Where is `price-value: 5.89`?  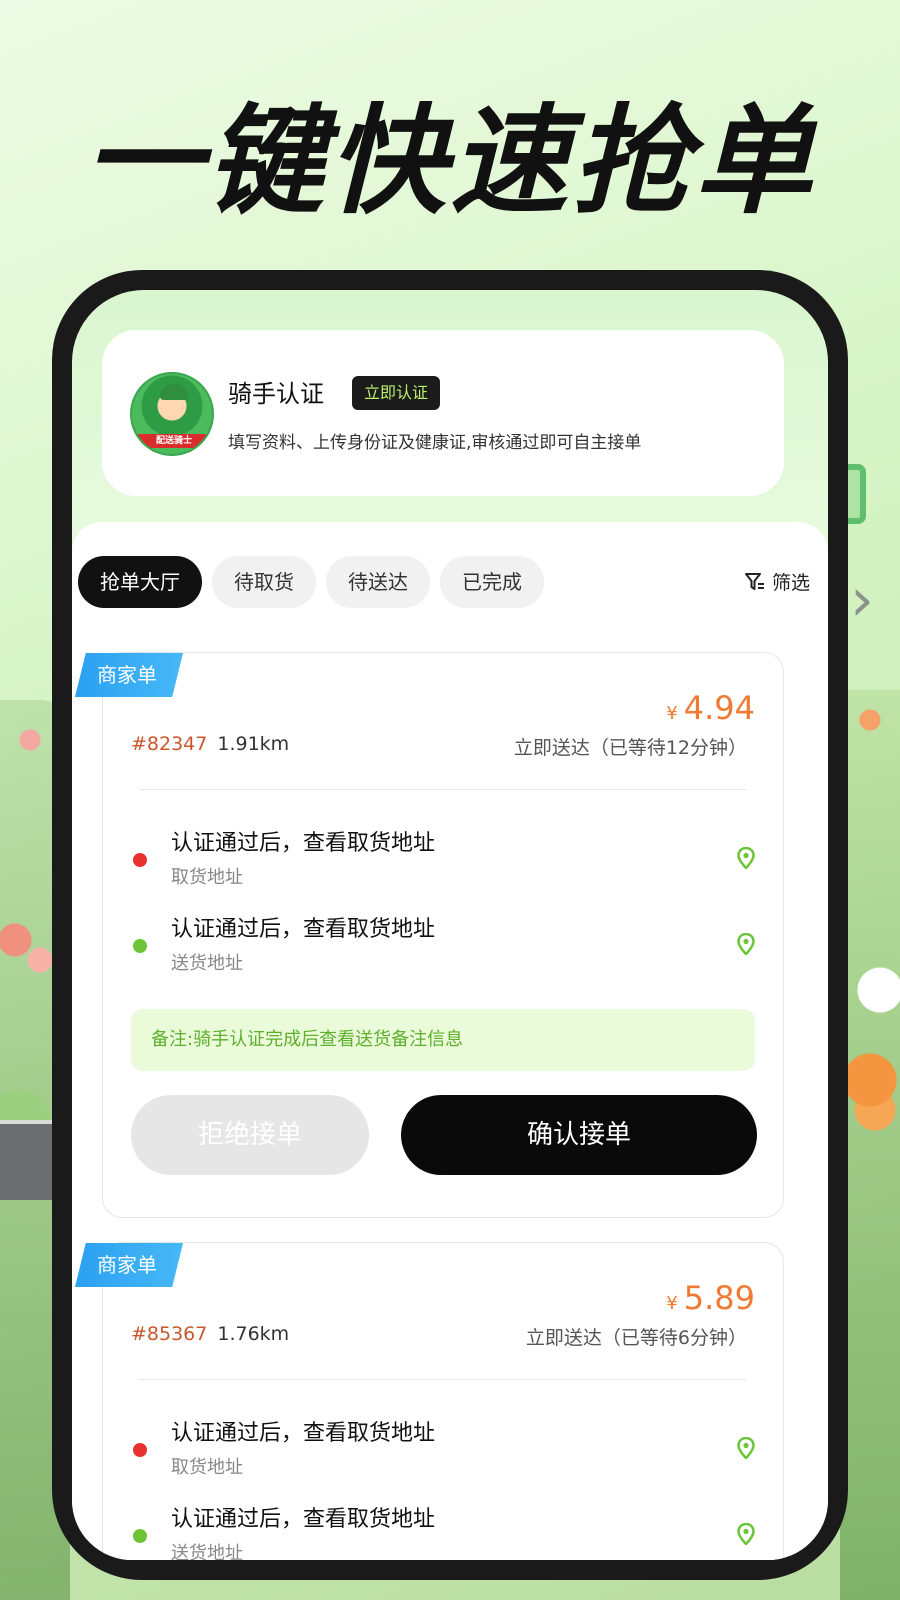 price-value: 5.89 is located at coordinates (719, 1298).